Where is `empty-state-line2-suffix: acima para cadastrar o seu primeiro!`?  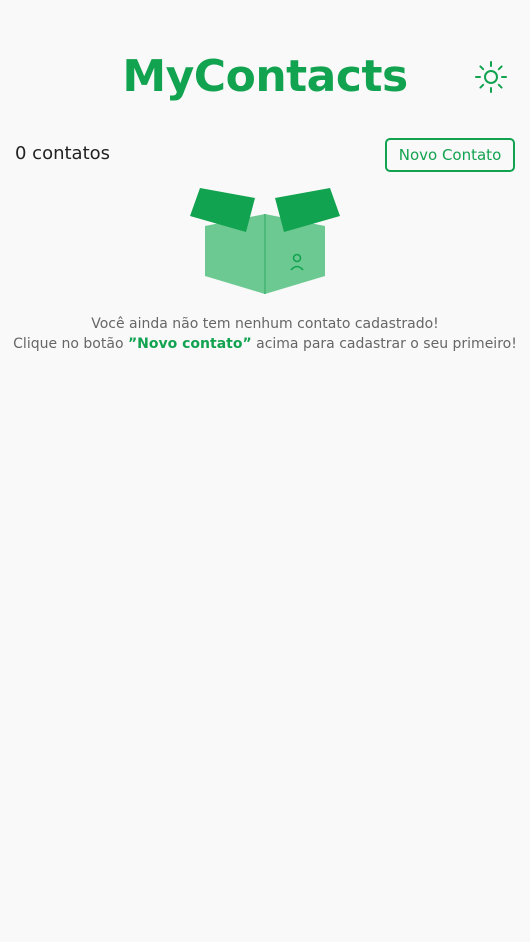
empty-state-line2-suffix: acima para cadastrar o seu primeiro! is located at coordinates (384, 344).